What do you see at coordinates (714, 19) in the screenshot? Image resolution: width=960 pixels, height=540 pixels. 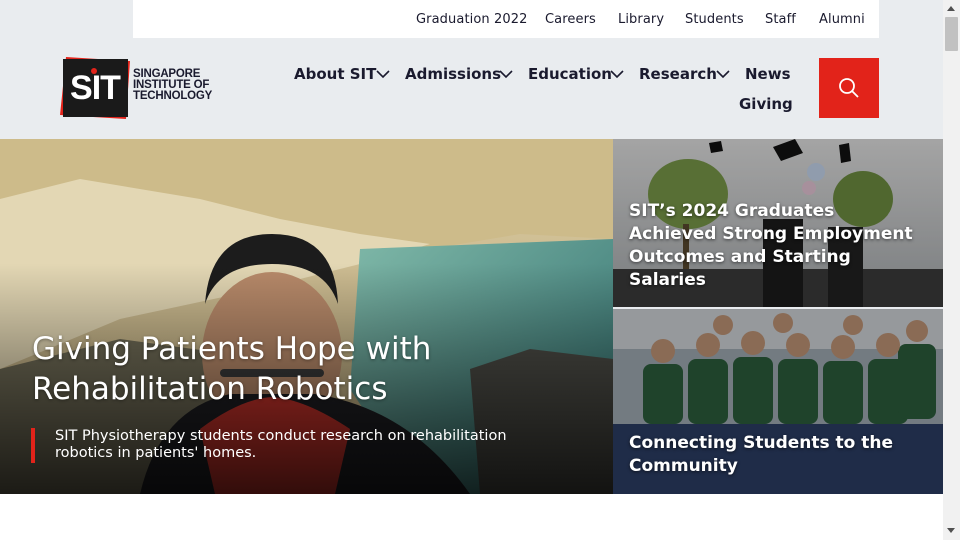 I see `utility-link-students: Students` at bounding box center [714, 19].